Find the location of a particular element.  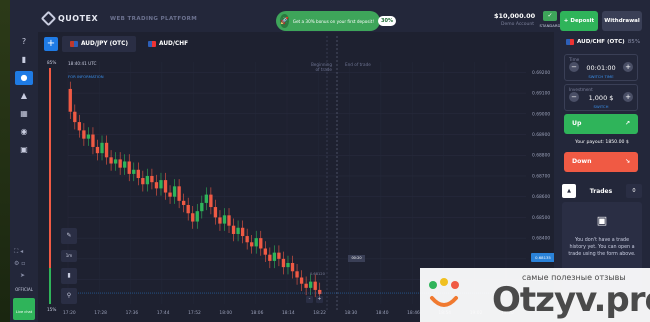

sentiment-bottom: 15% is located at coordinates (52, 309).